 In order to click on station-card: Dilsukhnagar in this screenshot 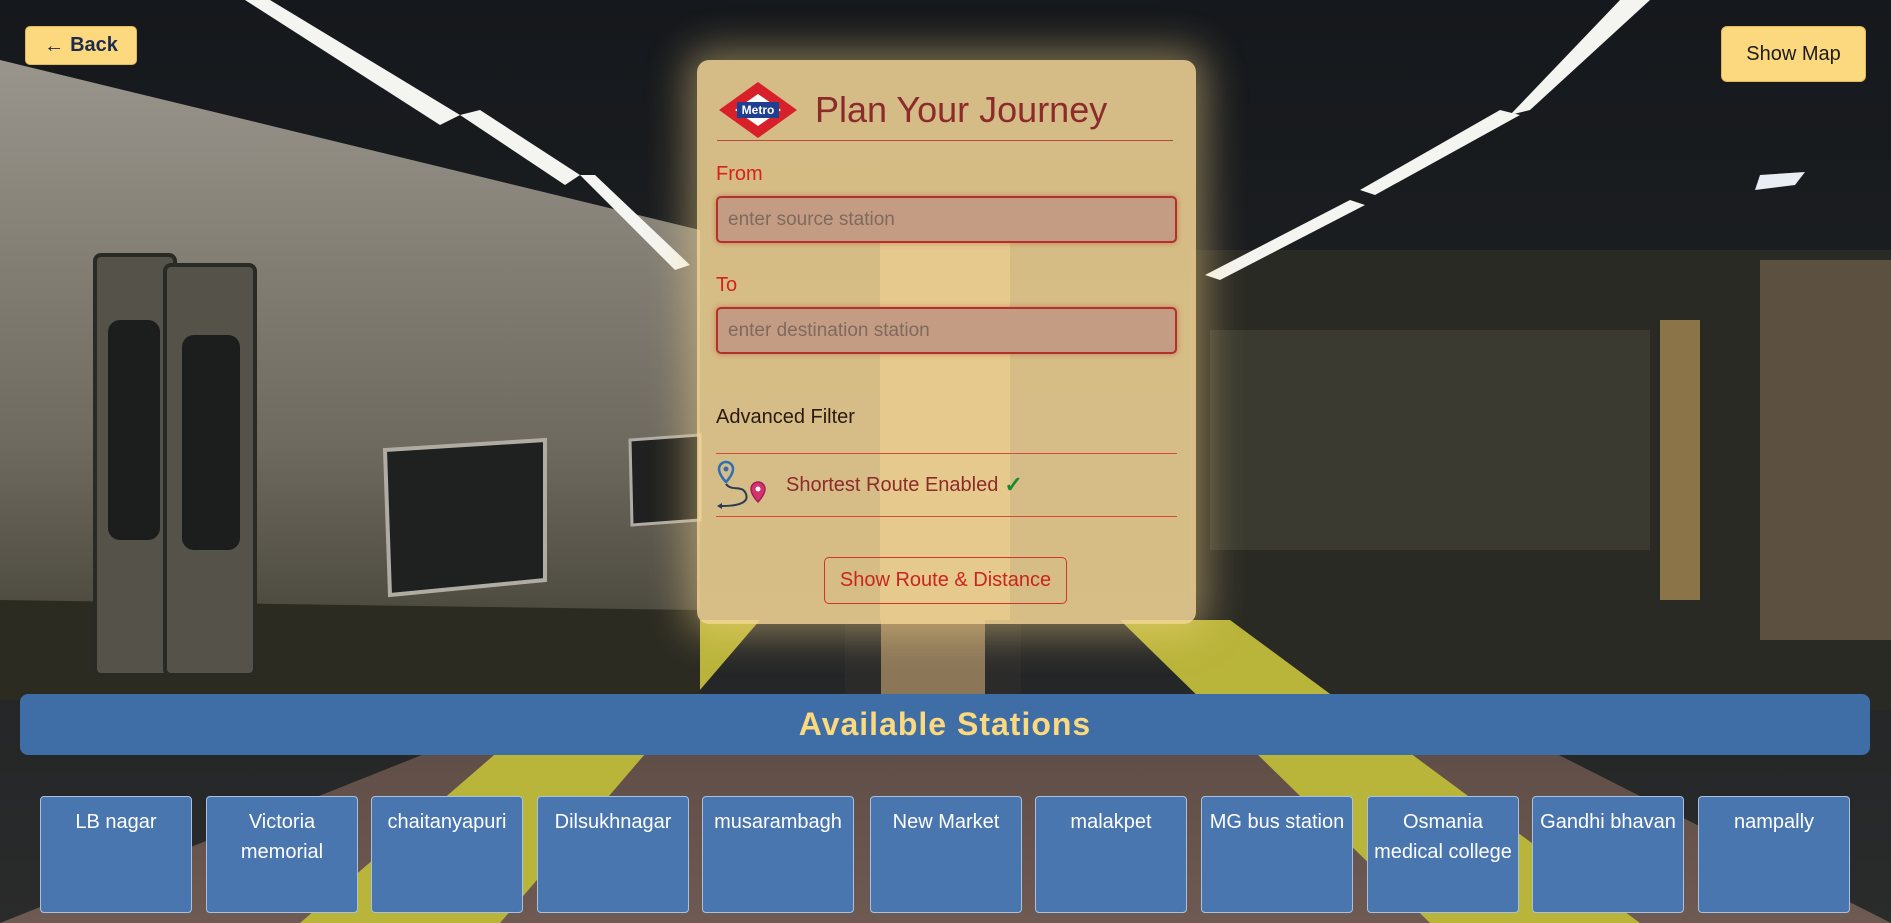, I will do `click(613, 854)`.